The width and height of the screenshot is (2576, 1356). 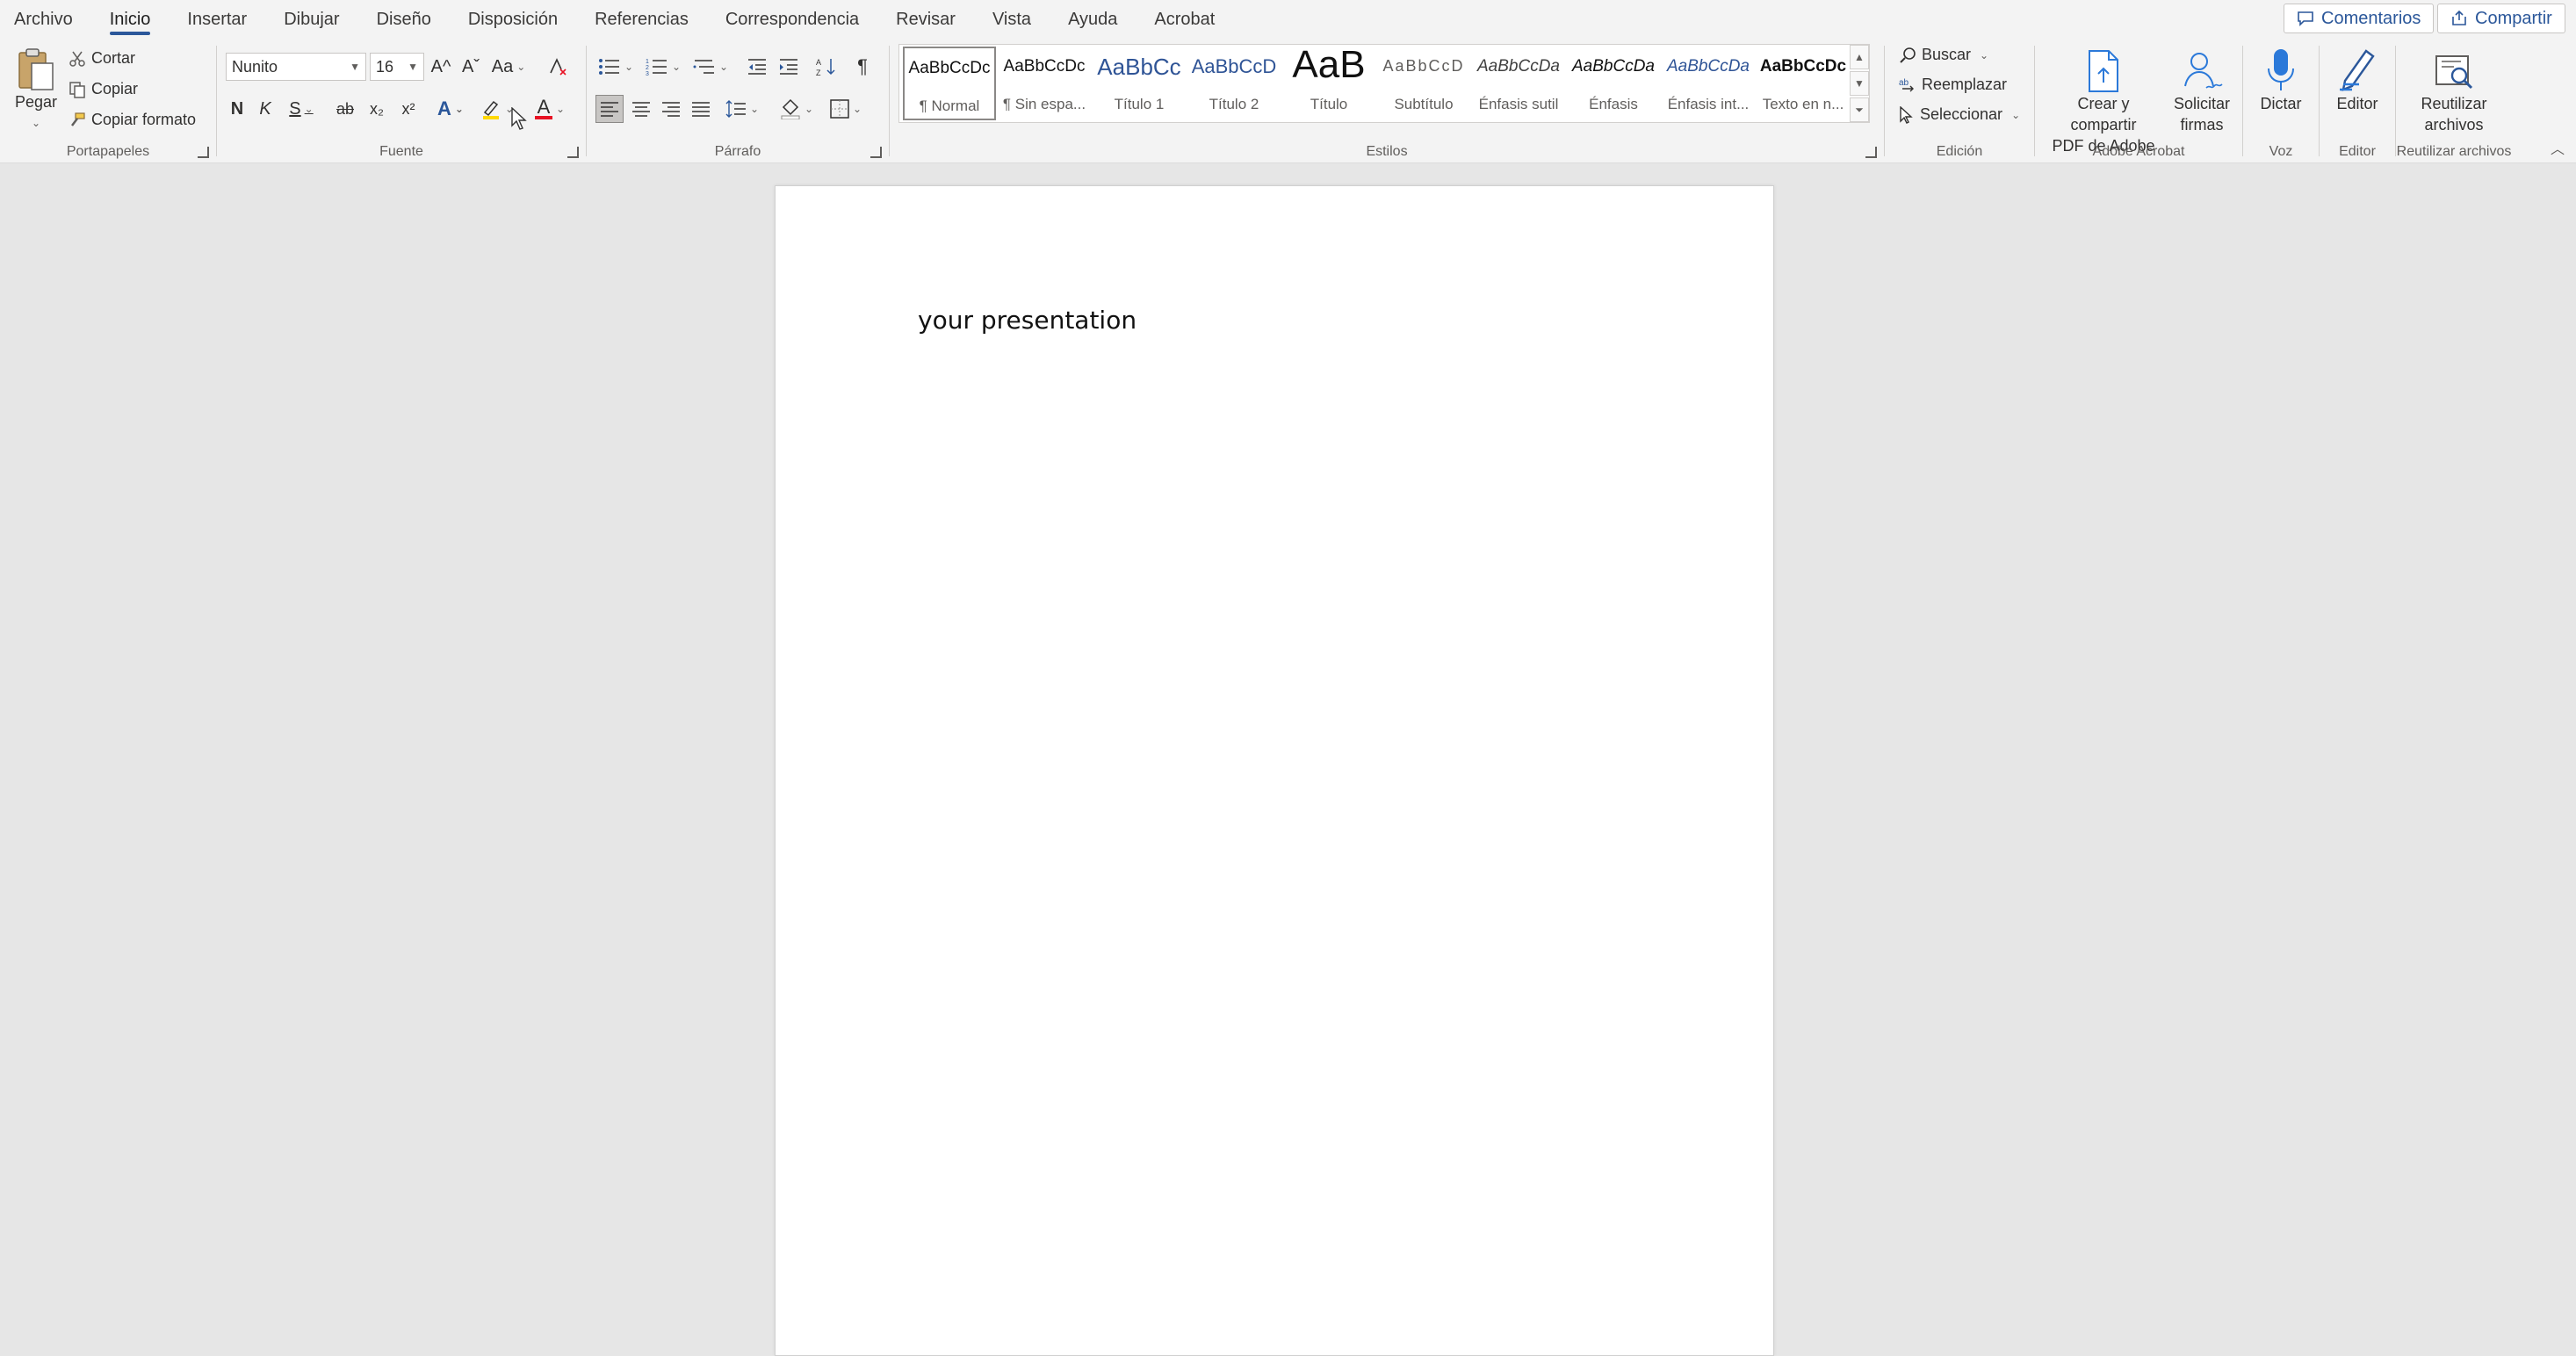 What do you see at coordinates (265, 109) in the screenshot?
I see `italic-button: K` at bounding box center [265, 109].